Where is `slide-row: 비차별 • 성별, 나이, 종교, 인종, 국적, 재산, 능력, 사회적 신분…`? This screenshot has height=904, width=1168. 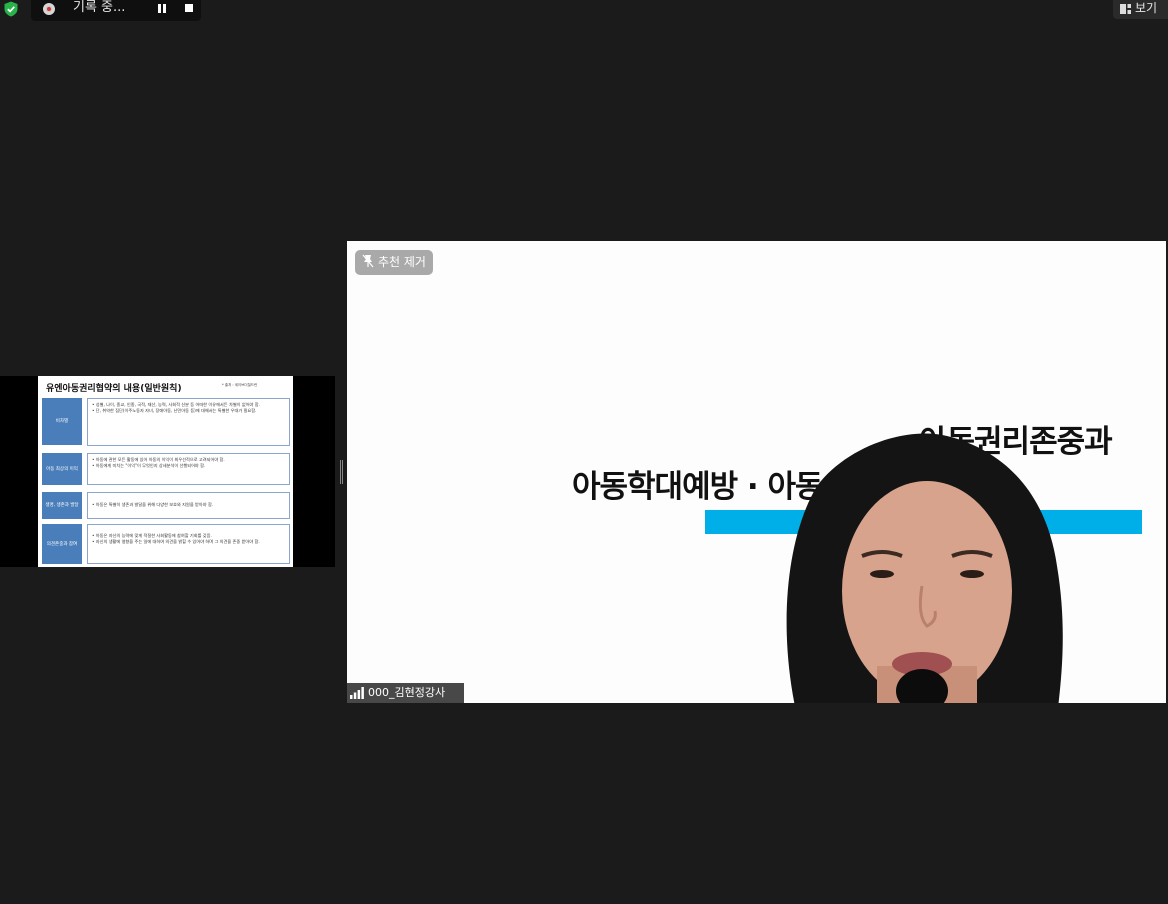
slide-row: 비차별 • 성별, 나이, 종교, 인종, 국적, 재산, 능력, 사회적 신분… is located at coordinates (167, 422).